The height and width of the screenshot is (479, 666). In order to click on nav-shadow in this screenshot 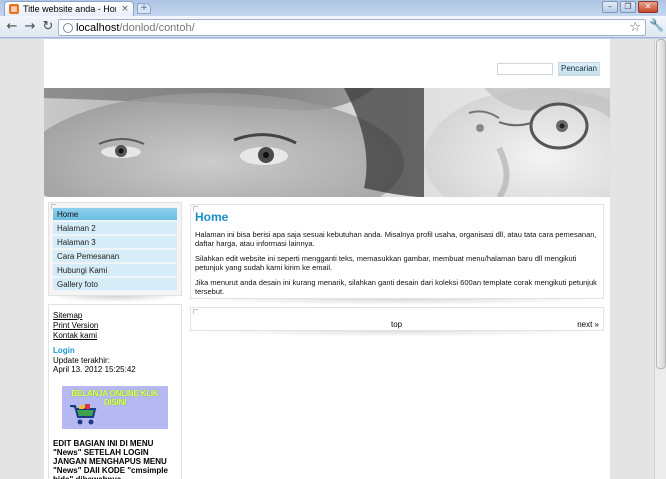, I will do `click(397, 334)`.